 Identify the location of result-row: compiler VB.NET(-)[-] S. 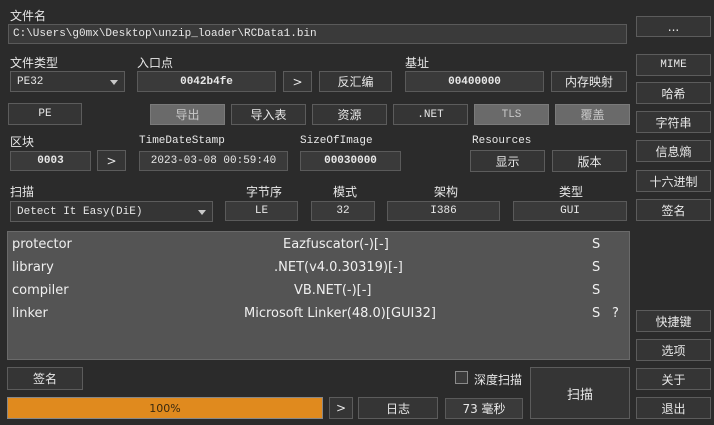
(318, 291).